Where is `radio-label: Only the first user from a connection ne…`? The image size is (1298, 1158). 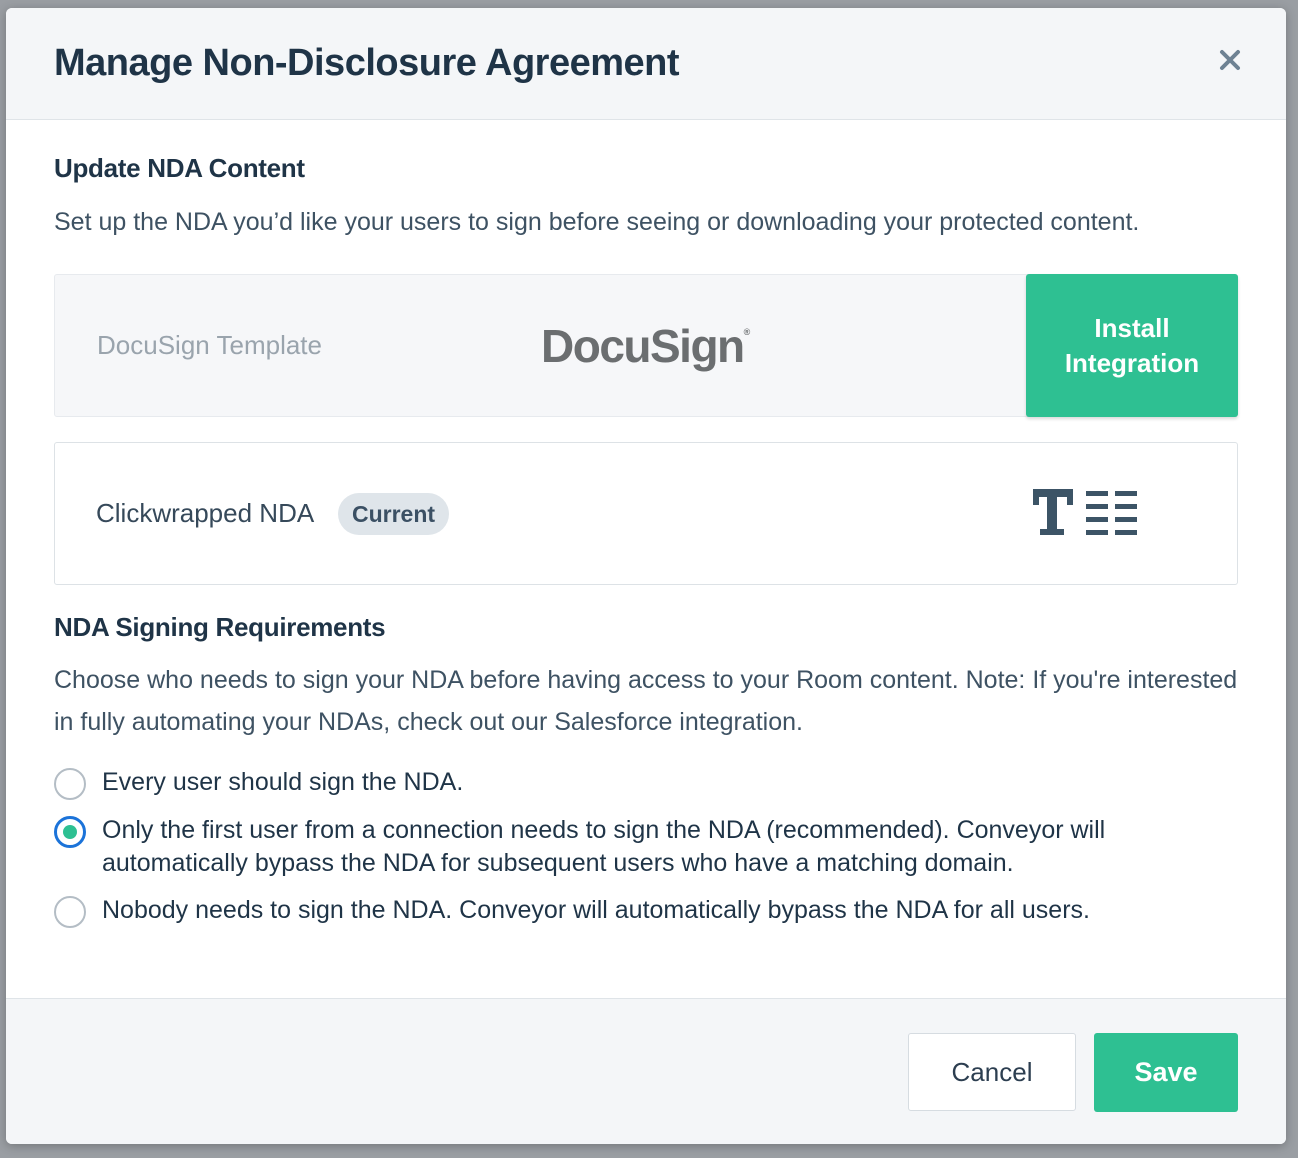 radio-label: Only the first user from a connection ne… is located at coordinates (604, 846).